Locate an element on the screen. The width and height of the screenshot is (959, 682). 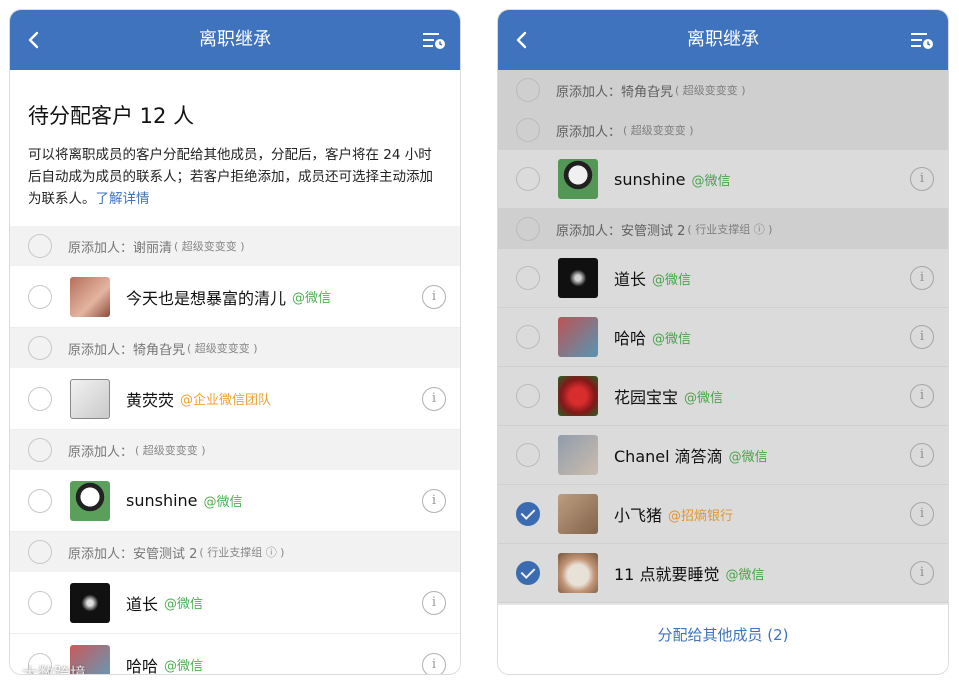
original-adder-label: 原添加人： is located at coordinates (589, 132).